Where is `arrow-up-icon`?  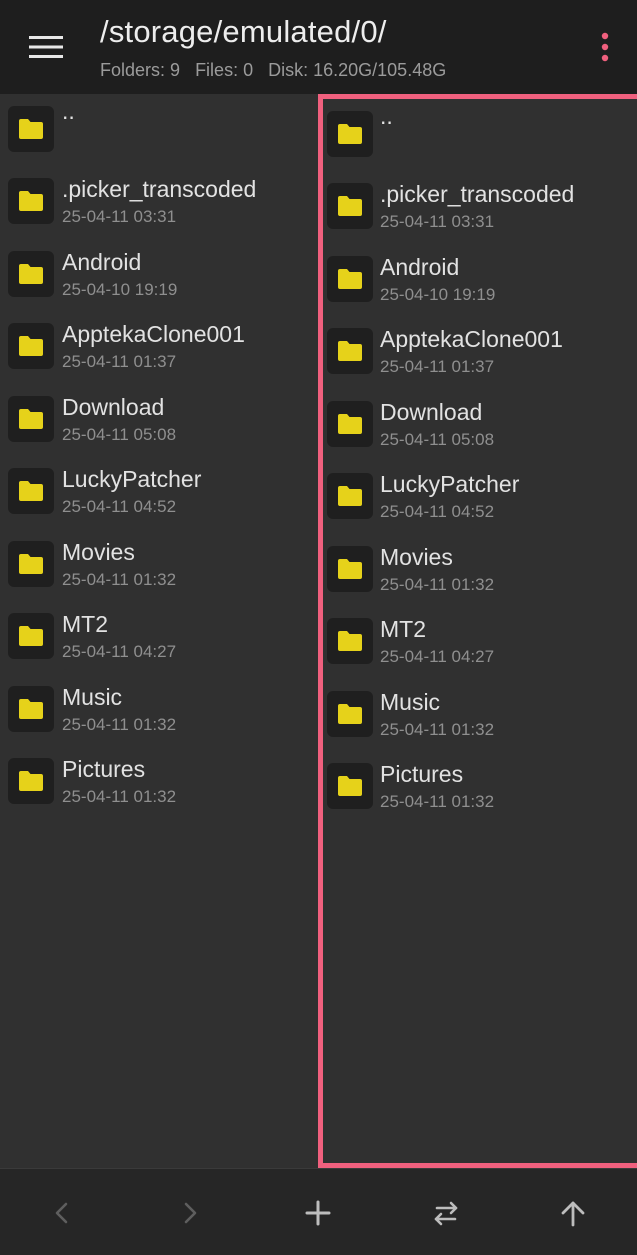
arrow-up-icon is located at coordinates (573, 1214).